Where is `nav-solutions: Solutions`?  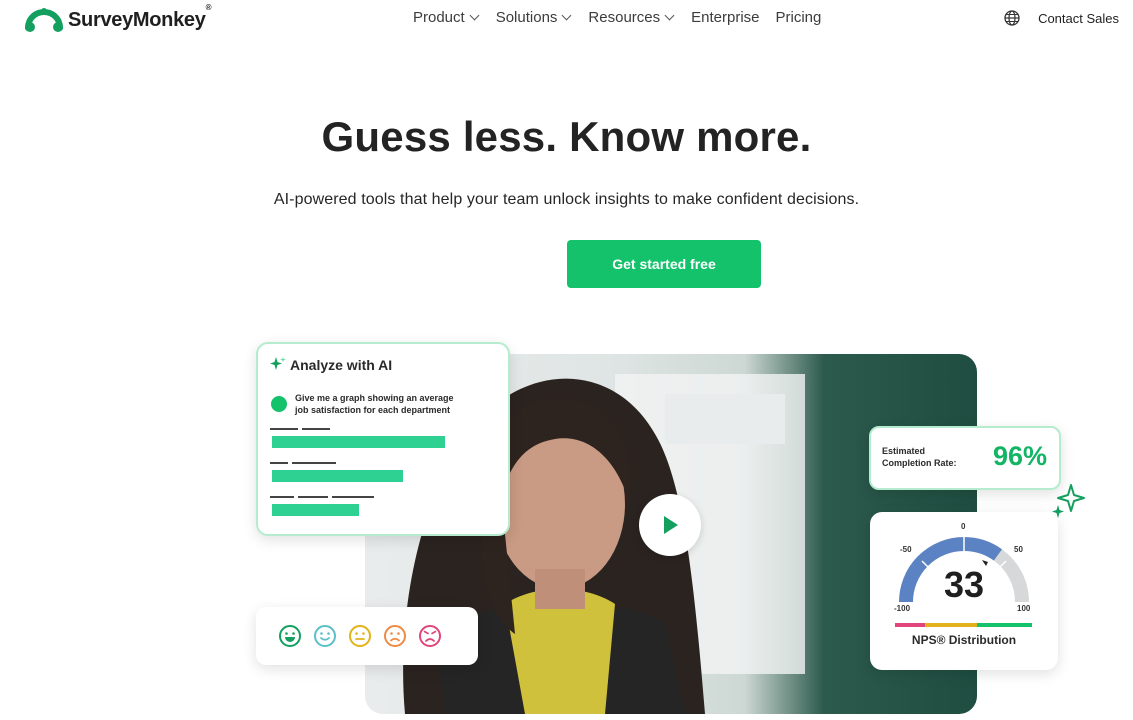 nav-solutions: Solutions is located at coordinates (534, 17).